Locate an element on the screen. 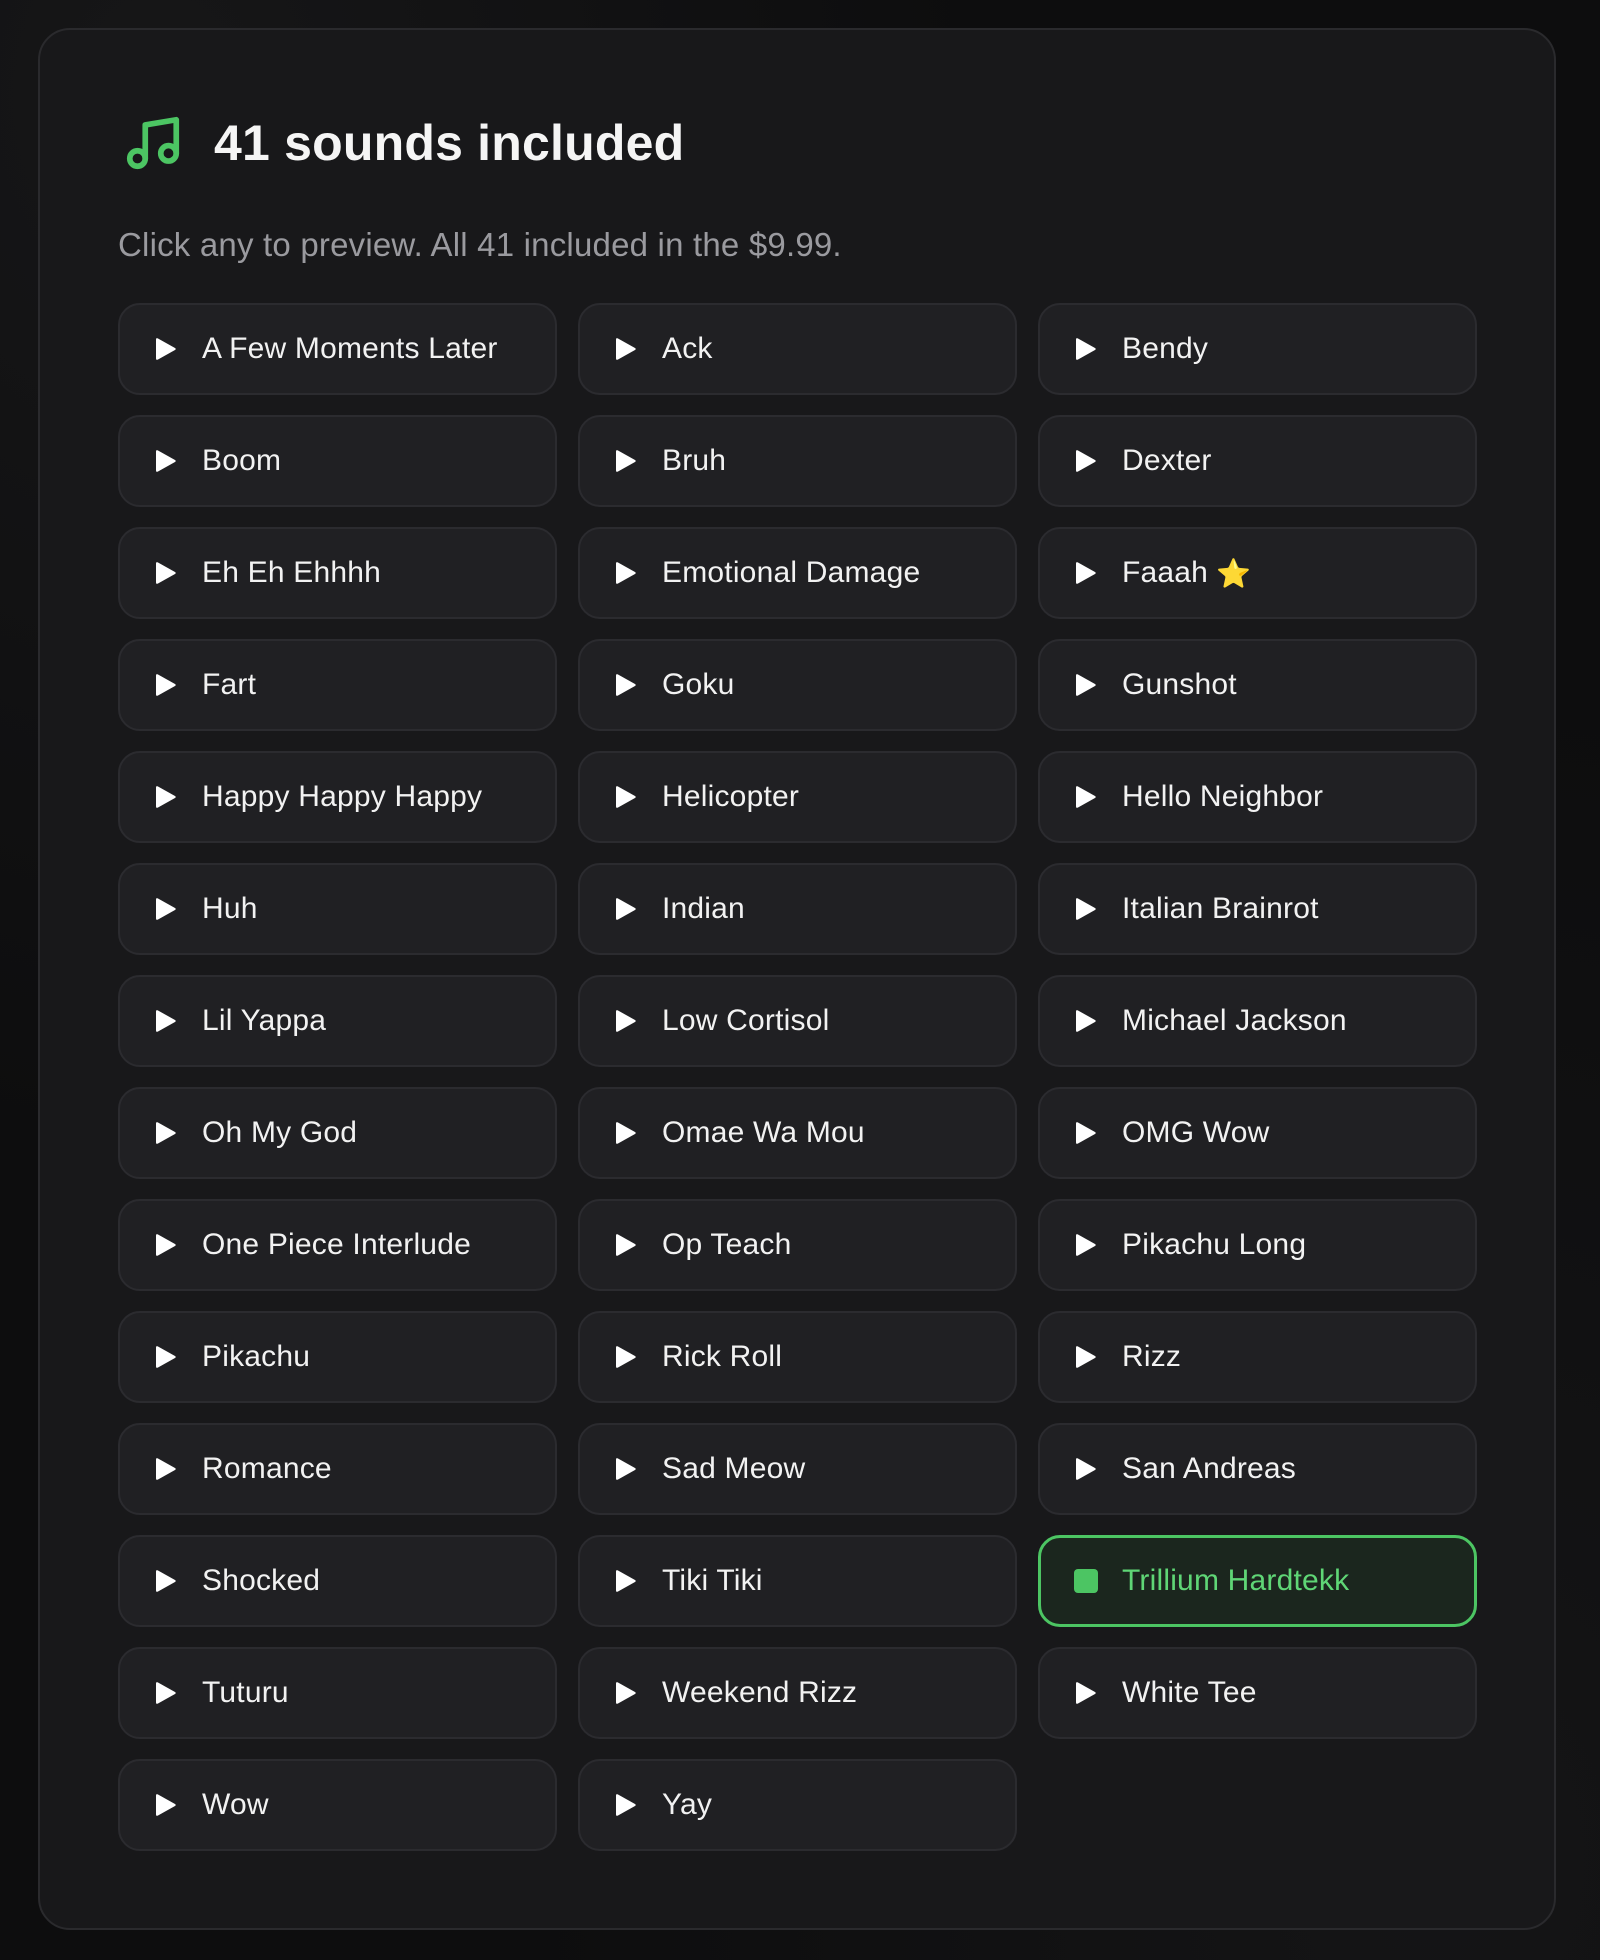 This screenshot has width=1600, height=1960. sound-button-emotional-damage: Emotional Damage is located at coordinates (797, 573).